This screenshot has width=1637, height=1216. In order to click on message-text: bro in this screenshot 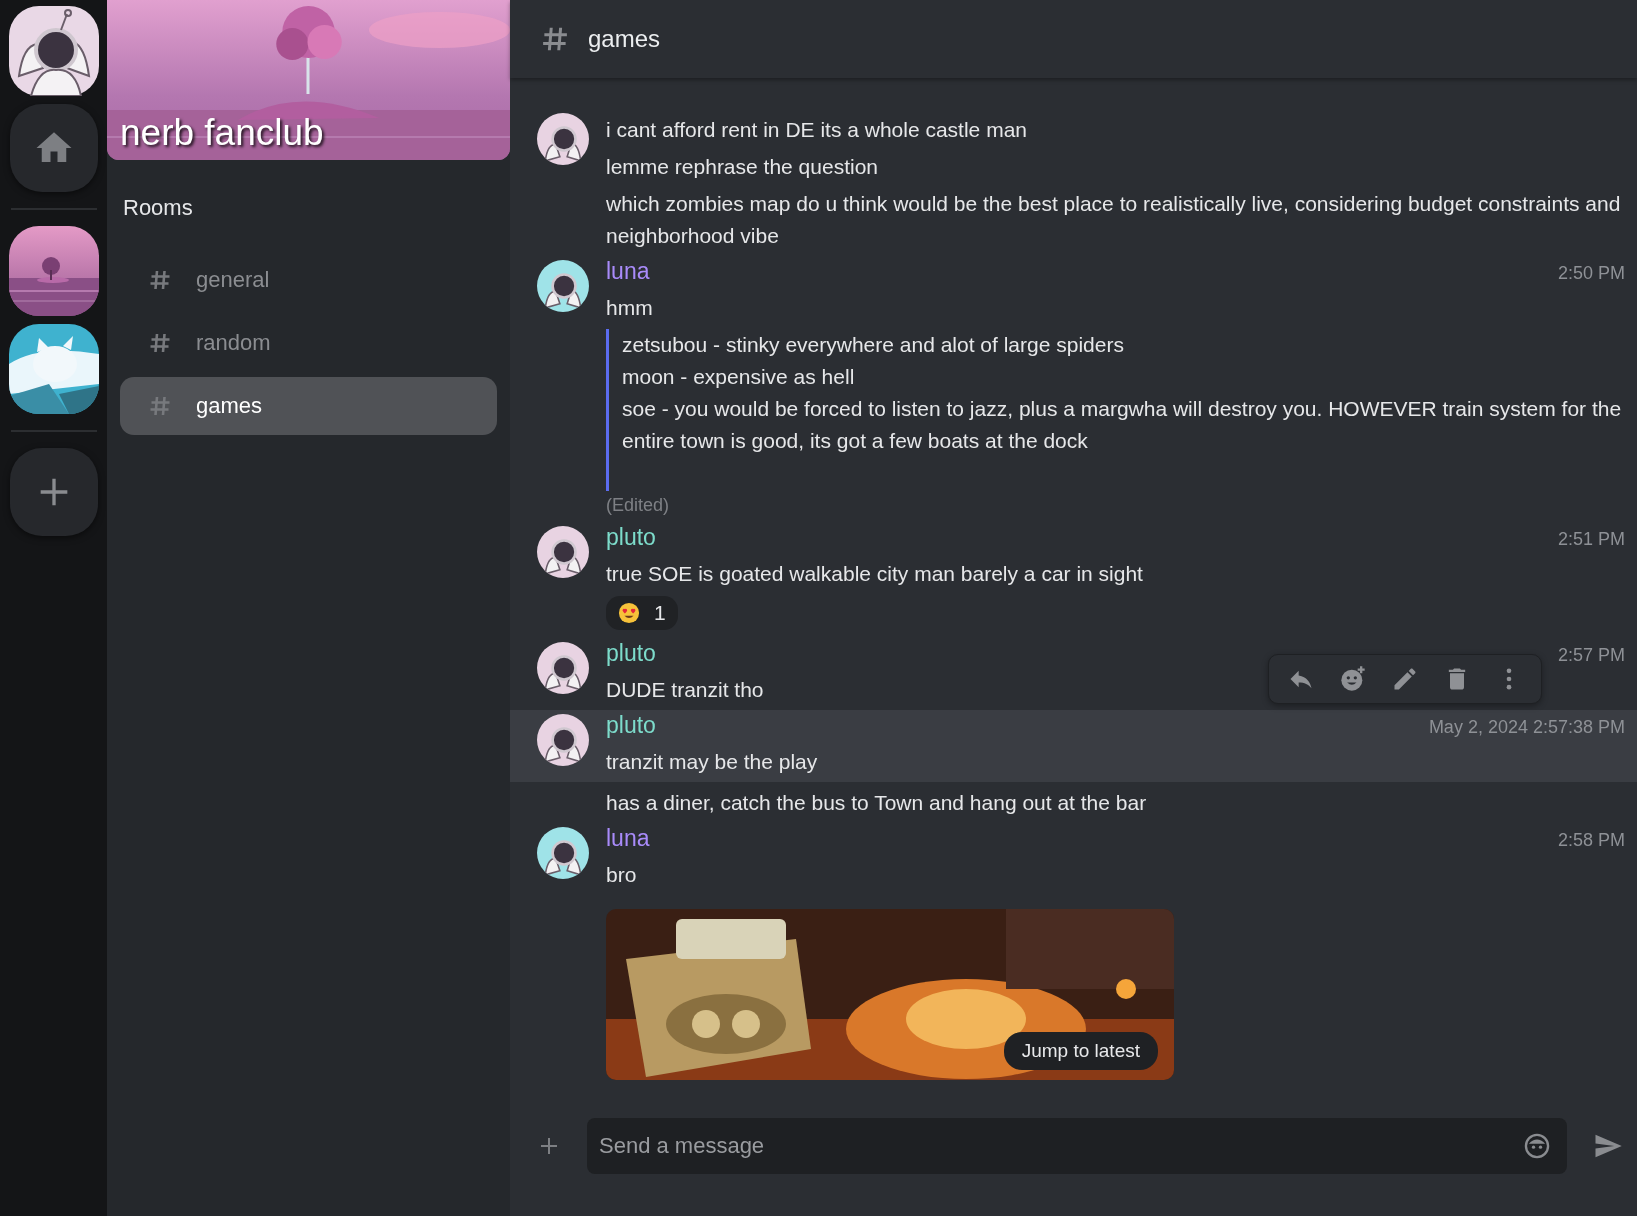, I will do `click(621, 875)`.